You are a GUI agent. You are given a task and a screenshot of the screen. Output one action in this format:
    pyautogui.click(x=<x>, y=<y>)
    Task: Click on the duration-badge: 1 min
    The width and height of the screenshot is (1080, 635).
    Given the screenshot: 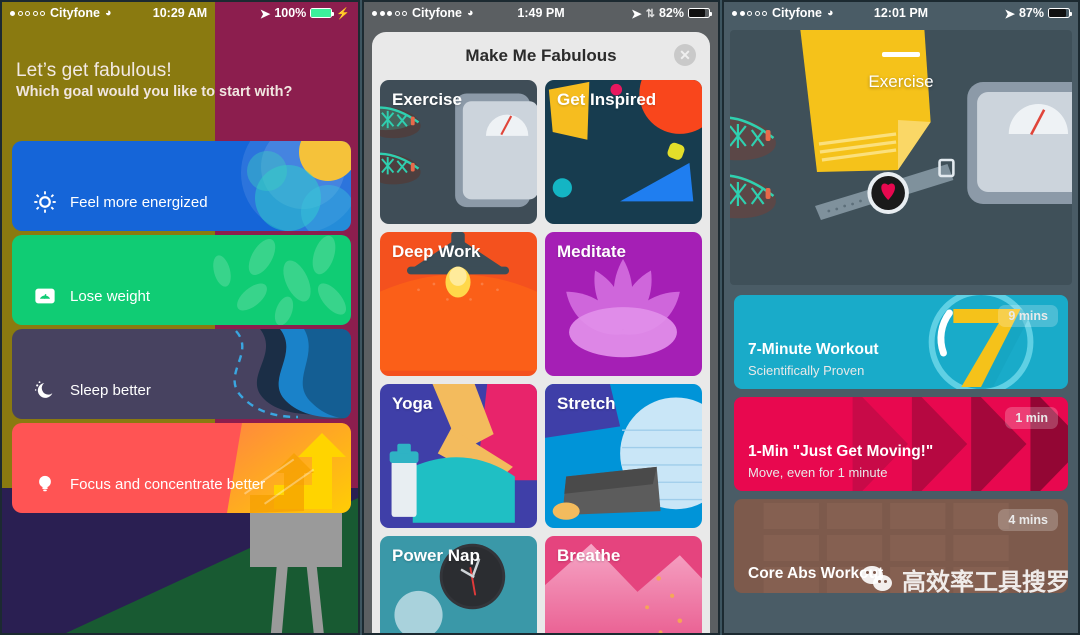 What is the action you would take?
    pyautogui.click(x=1031, y=418)
    